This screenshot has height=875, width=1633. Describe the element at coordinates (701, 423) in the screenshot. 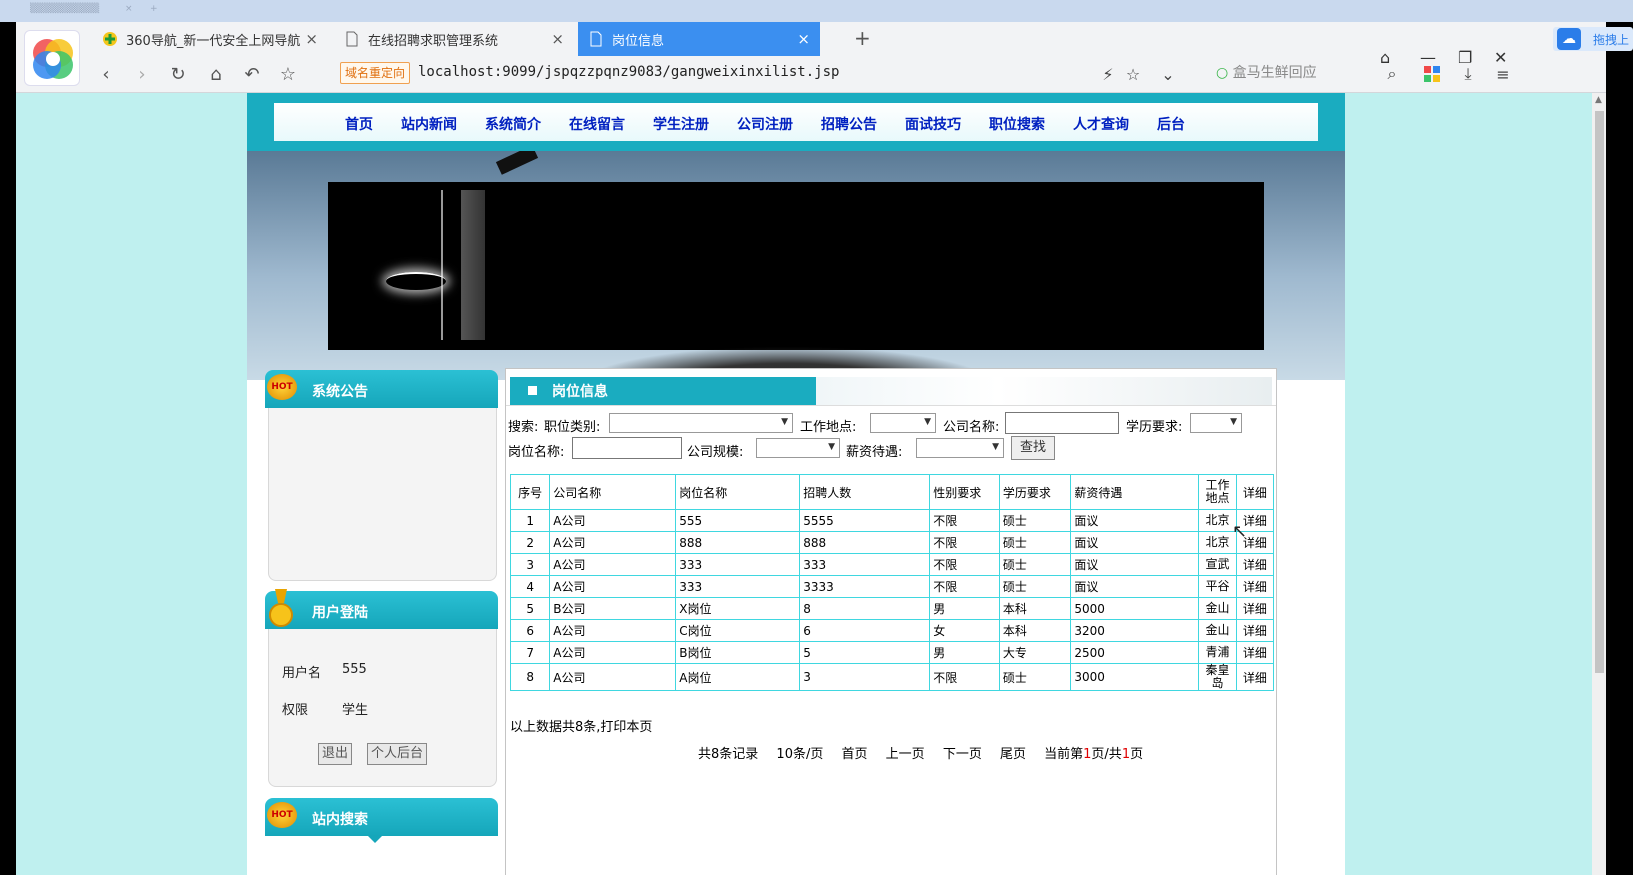

I see `category-select` at that location.